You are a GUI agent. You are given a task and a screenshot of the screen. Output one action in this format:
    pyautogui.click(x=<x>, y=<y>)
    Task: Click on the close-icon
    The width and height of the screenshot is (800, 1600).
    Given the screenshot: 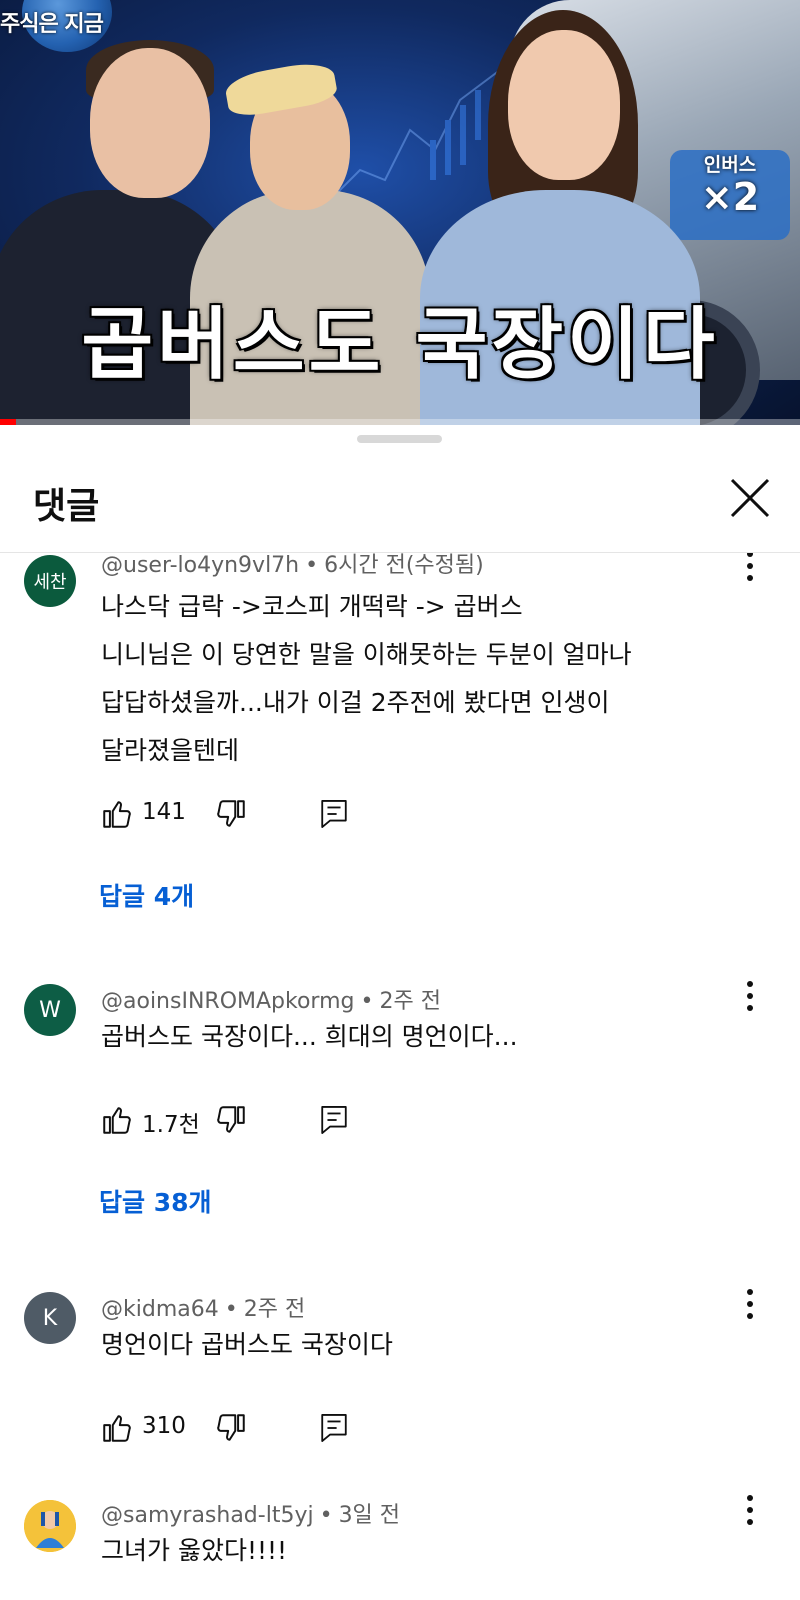 What is the action you would take?
    pyautogui.click(x=750, y=498)
    